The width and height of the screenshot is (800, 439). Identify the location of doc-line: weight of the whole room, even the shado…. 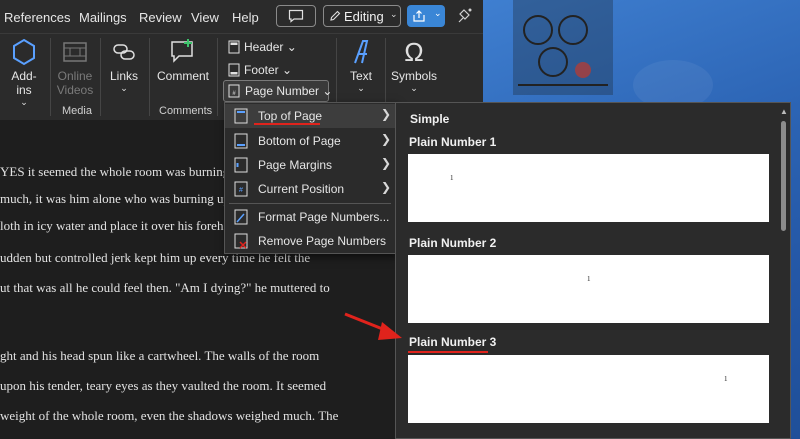
(169, 415).